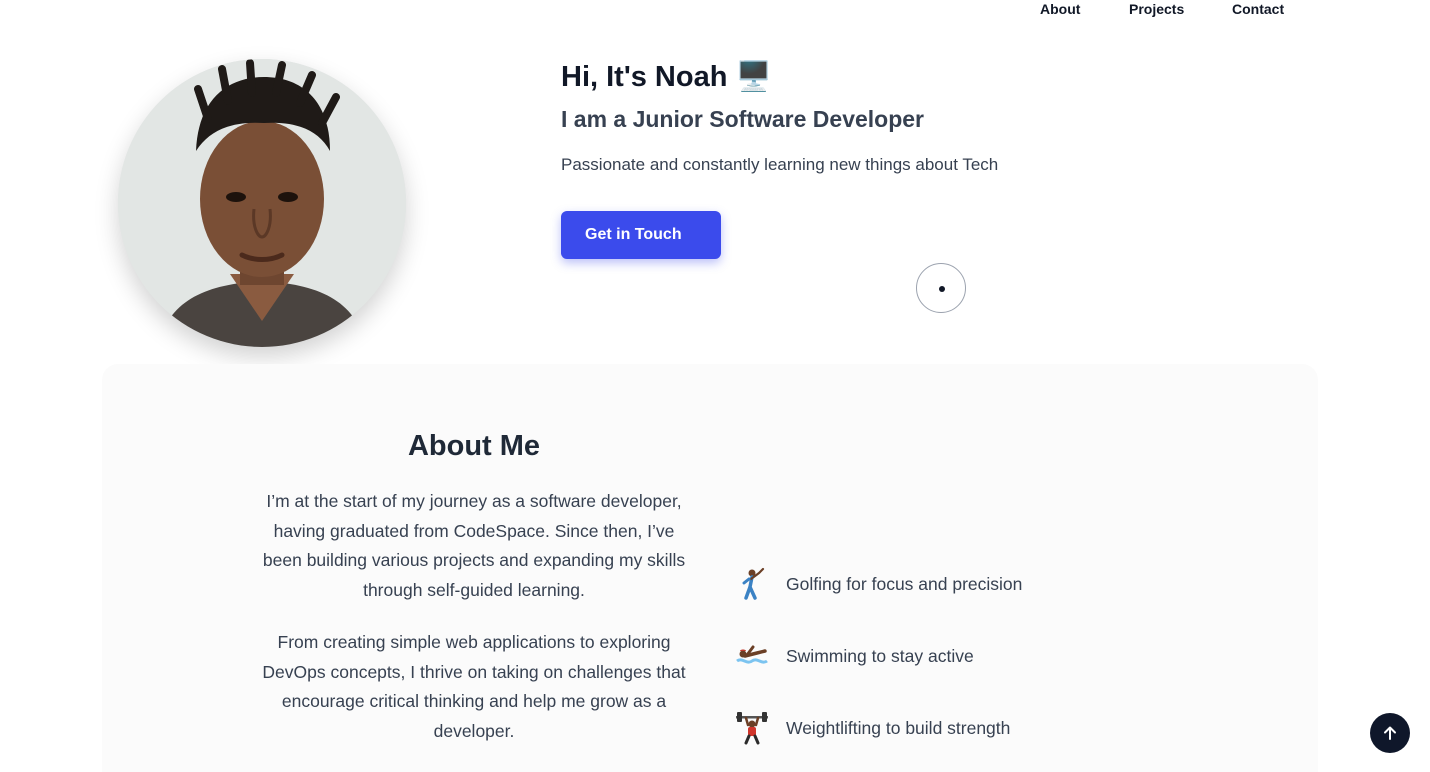 The width and height of the screenshot is (1430, 772). Describe the element at coordinates (904, 583) in the screenshot. I see `hobby-label: Golfing for focus and precision` at that location.